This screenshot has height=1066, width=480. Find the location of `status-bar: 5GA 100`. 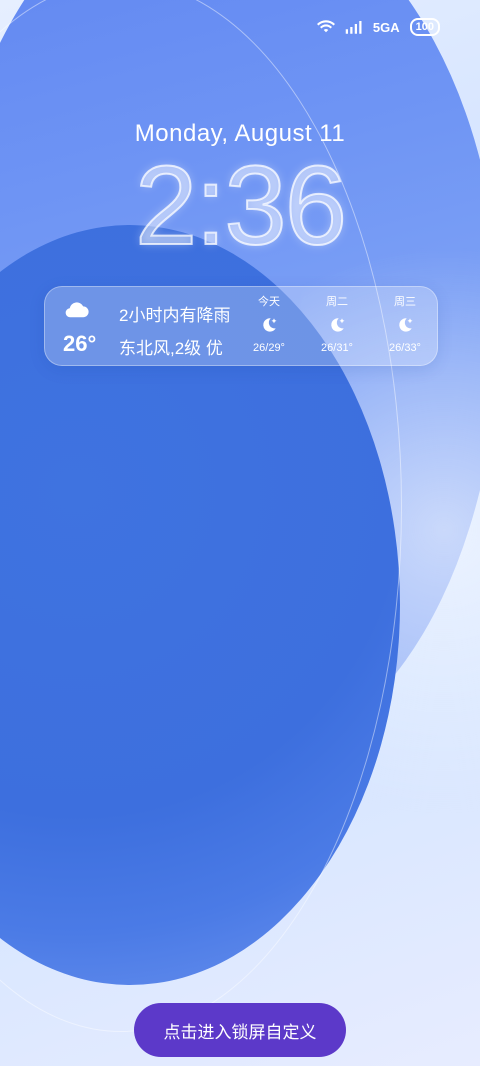

status-bar: 5GA 100 is located at coordinates (378, 27).